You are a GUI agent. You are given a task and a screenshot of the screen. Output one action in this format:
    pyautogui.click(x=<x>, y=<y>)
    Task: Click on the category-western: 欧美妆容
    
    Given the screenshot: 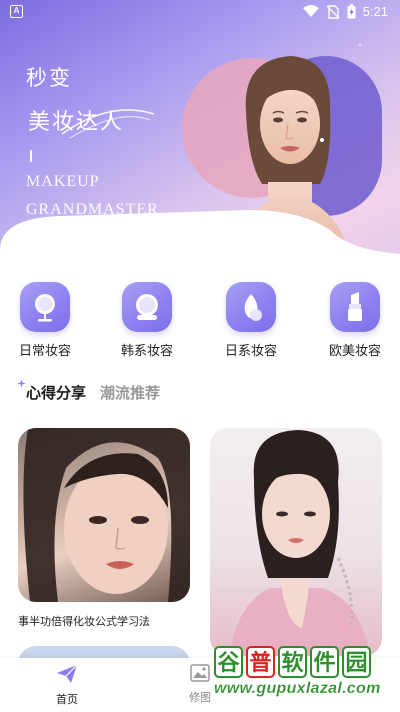 What is the action you would take?
    pyautogui.click(x=355, y=320)
    